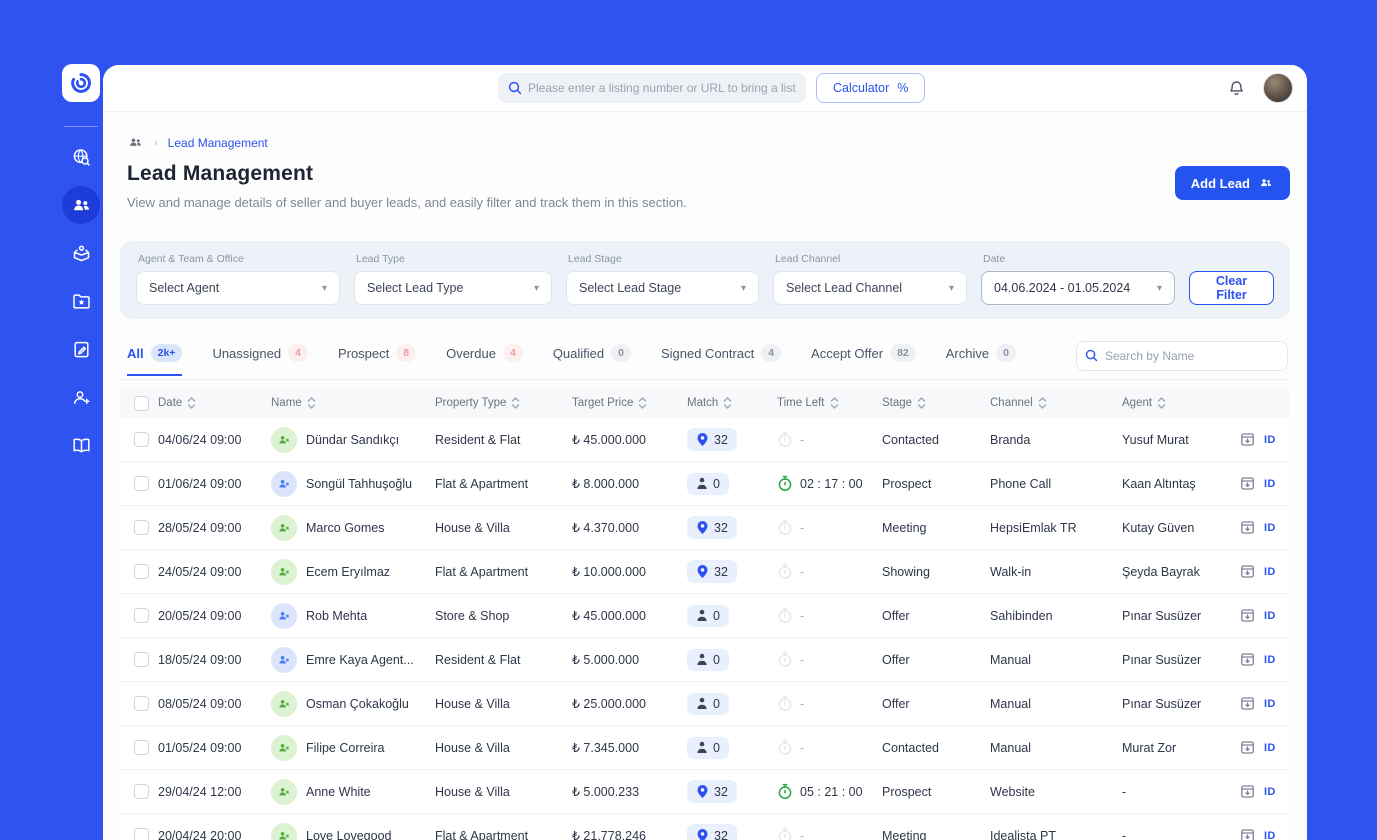  Describe the element at coordinates (662, 288) in the screenshot. I see `lead-stage-select: Select Lead Stage ▾` at that location.